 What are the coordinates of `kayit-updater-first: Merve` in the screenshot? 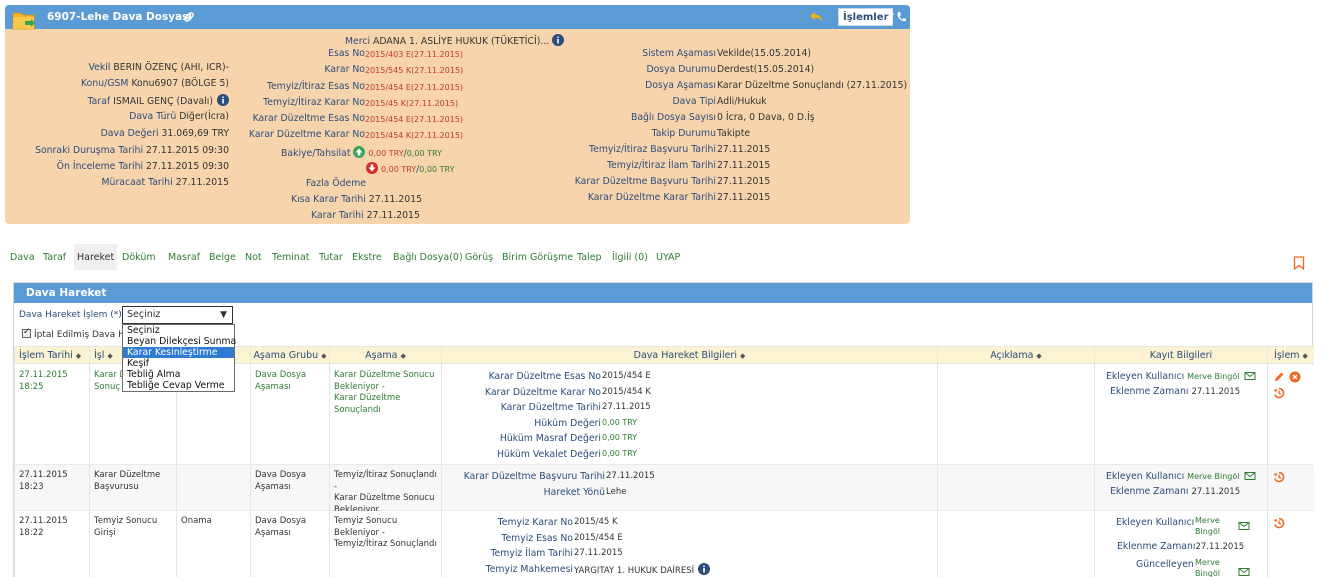 It's located at (1207, 562).